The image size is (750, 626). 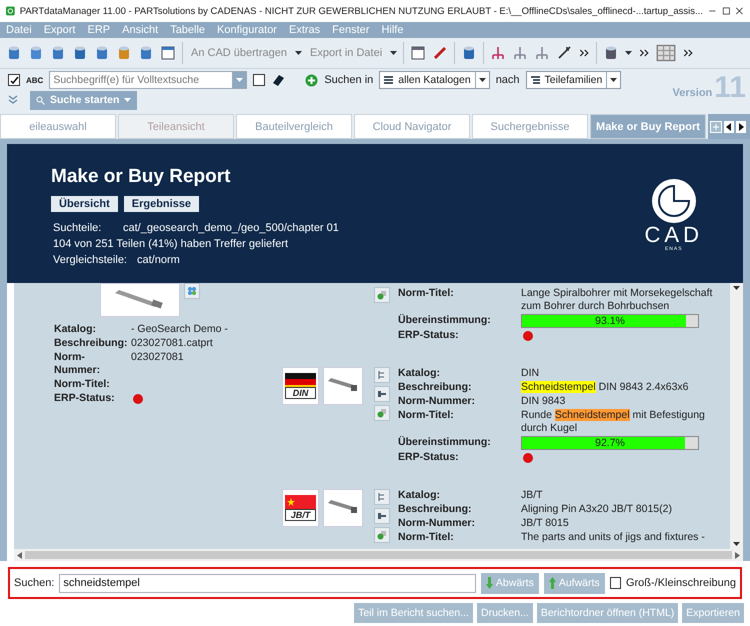 What do you see at coordinates (180, 329) in the screenshot?
I see `field-value: - GeoSearch Demo -` at bounding box center [180, 329].